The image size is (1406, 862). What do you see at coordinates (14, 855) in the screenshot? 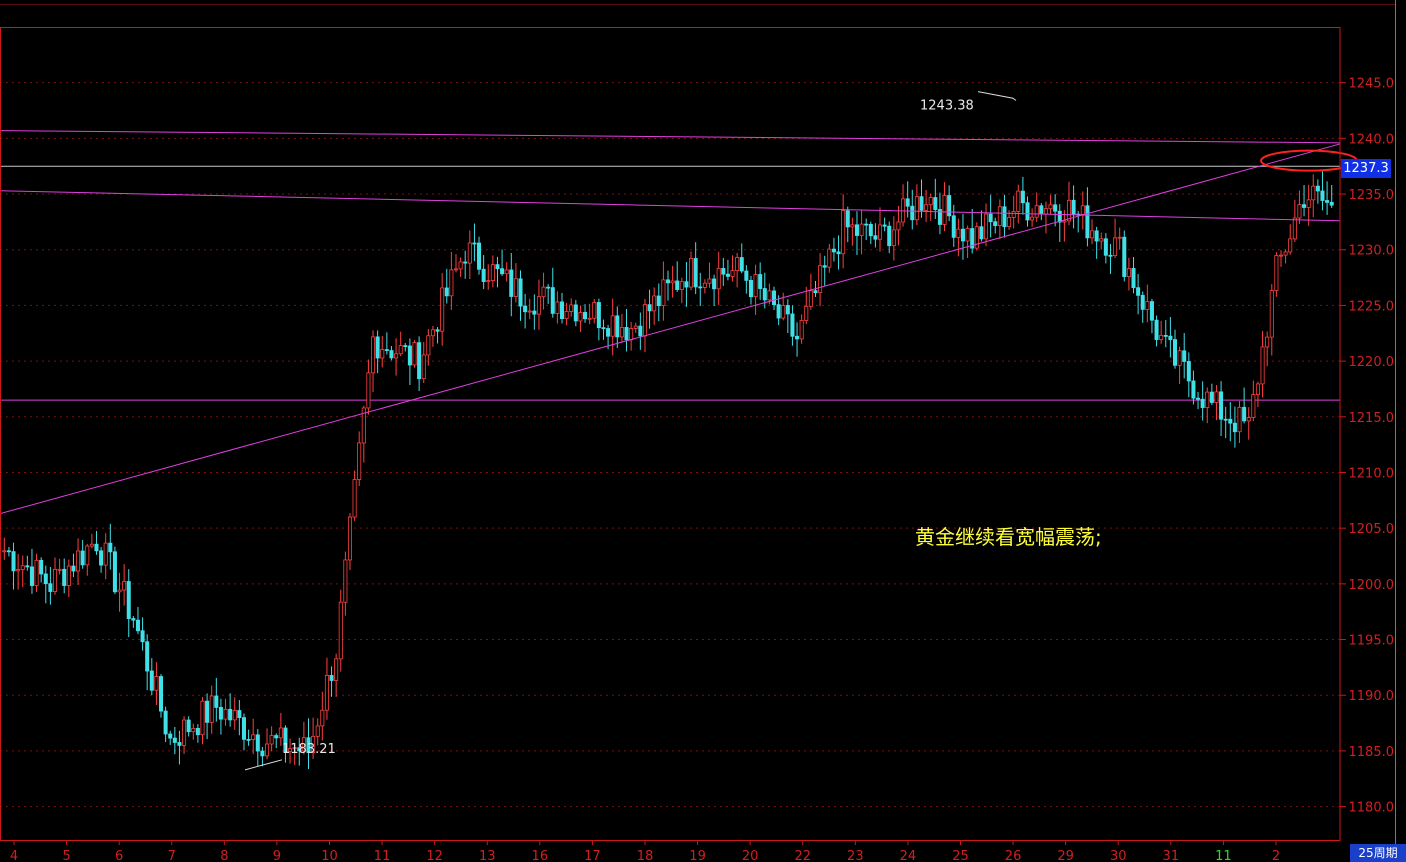
I see `x-tick-label: 4` at bounding box center [14, 855].